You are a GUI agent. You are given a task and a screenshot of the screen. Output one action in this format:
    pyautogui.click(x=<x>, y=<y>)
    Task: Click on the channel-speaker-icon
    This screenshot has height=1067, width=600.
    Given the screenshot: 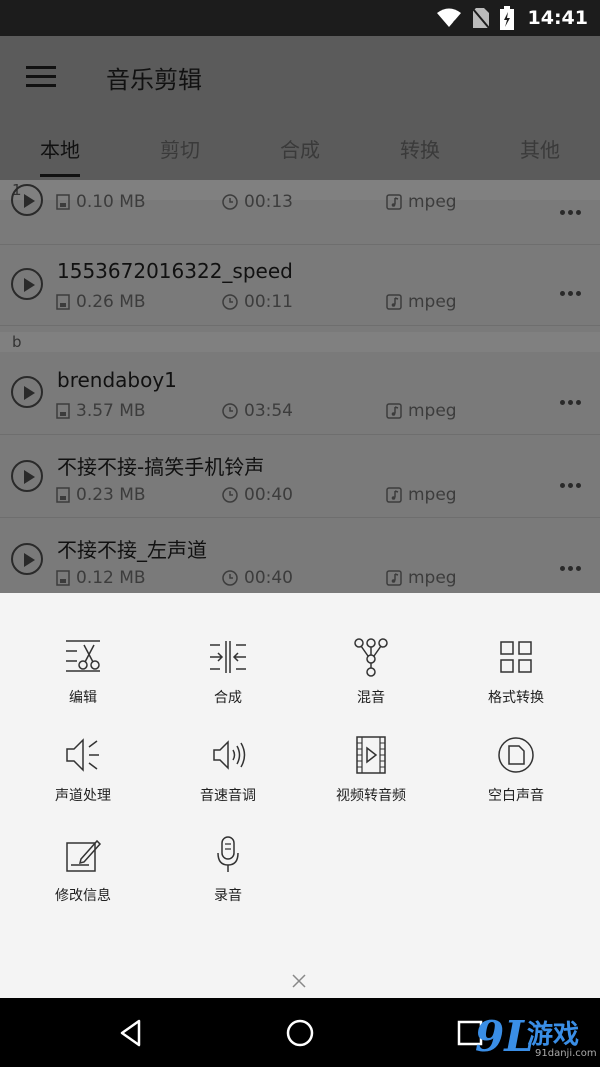 What is the action you would take?
    pyautogui.click(x=82, y=755)
    